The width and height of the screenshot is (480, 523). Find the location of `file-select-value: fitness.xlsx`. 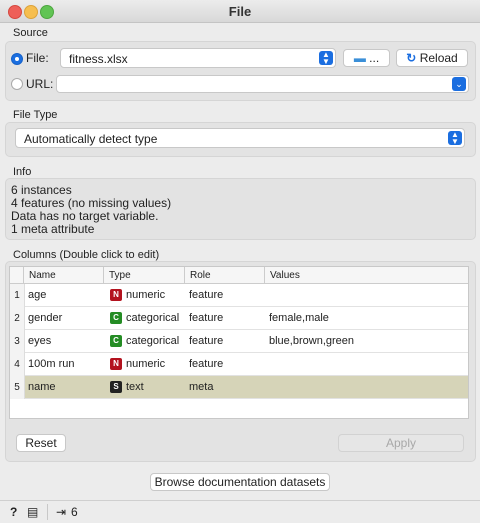

file-select-value: fitness.xlsx is located at coordinates (98, 59).